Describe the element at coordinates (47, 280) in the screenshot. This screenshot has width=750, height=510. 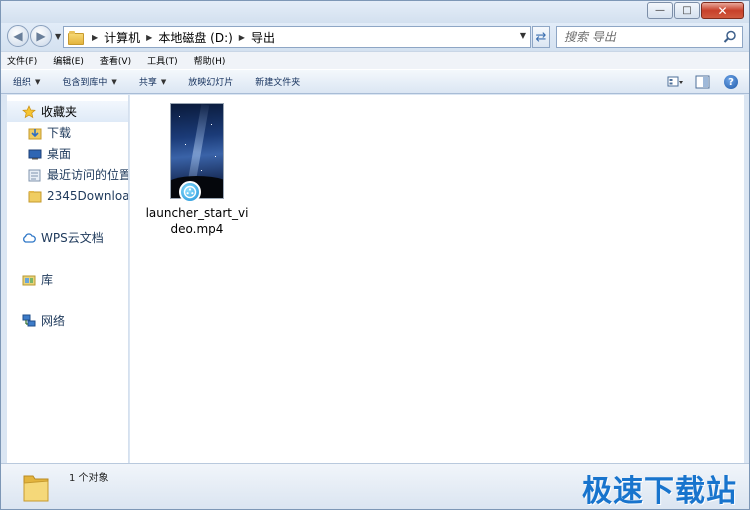
I see `nav-library-label: 库` at that location.